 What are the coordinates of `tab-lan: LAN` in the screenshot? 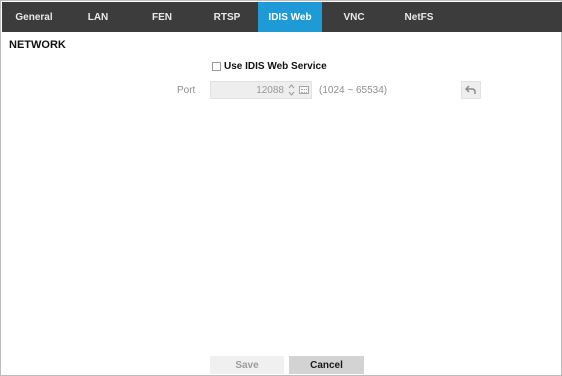 It's located at (98, 17).